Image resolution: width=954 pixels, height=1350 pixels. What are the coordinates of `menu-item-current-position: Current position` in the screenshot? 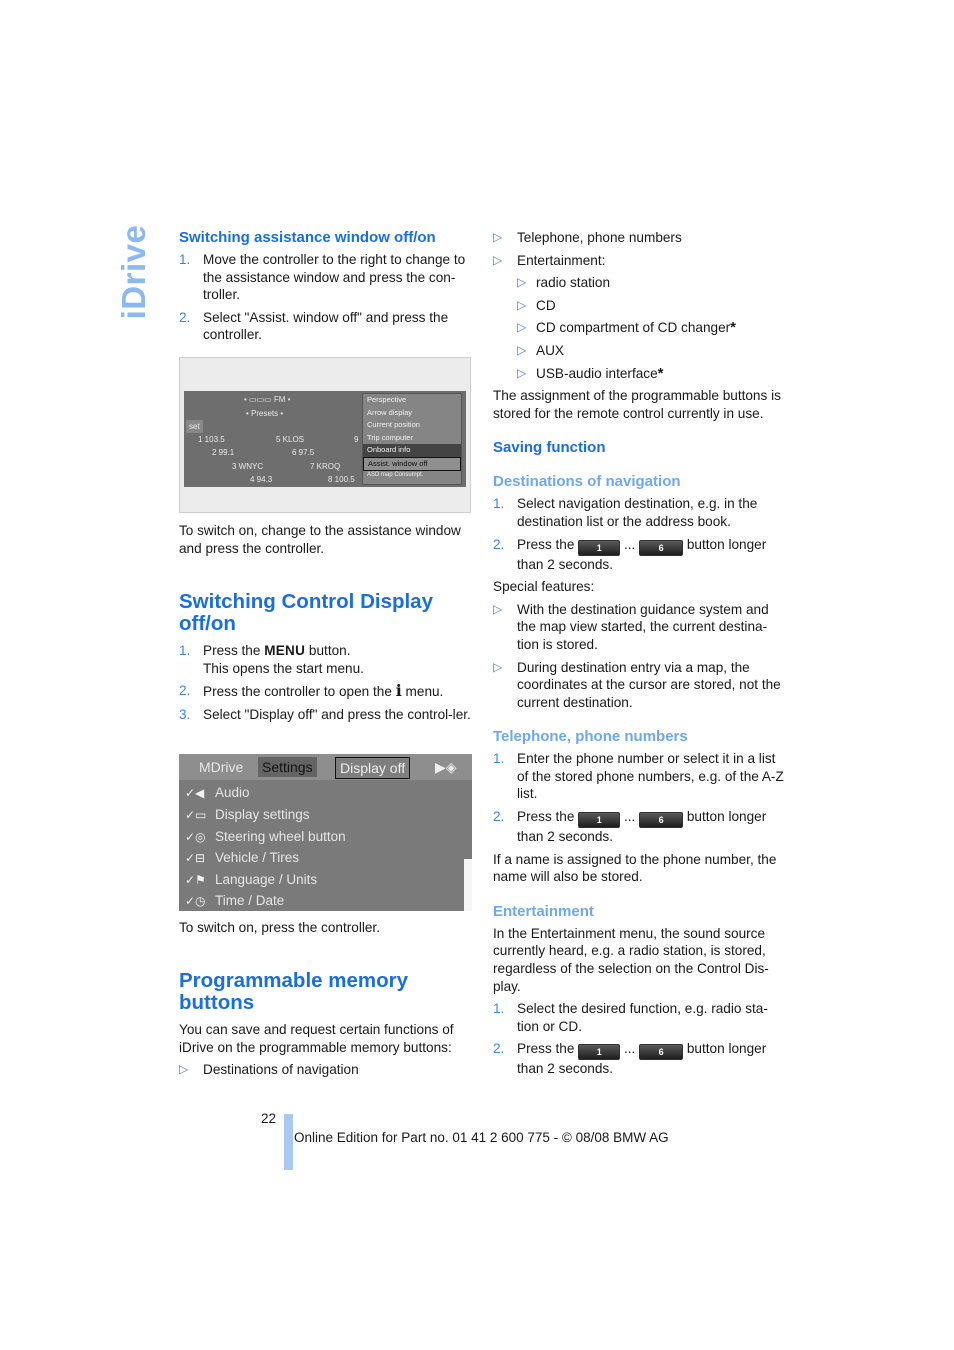 It's located at (412, 425).